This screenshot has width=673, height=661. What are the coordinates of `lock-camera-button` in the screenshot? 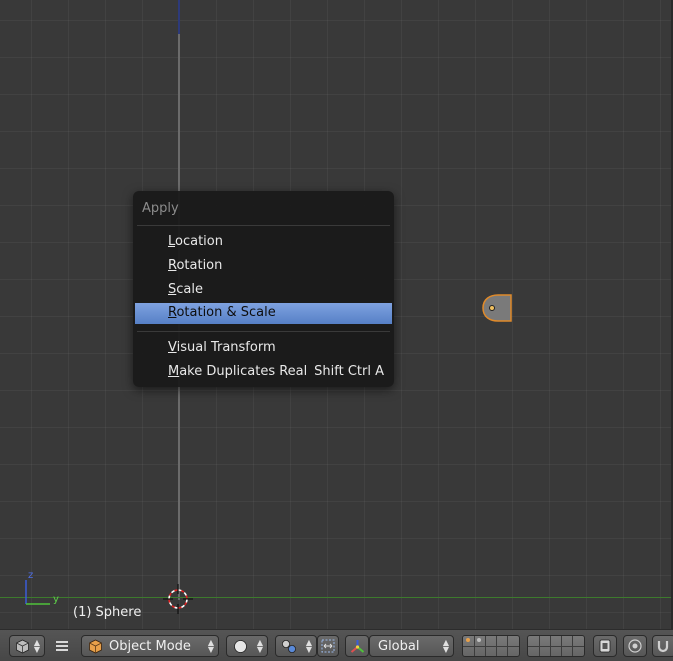 It's located at (605, 646).